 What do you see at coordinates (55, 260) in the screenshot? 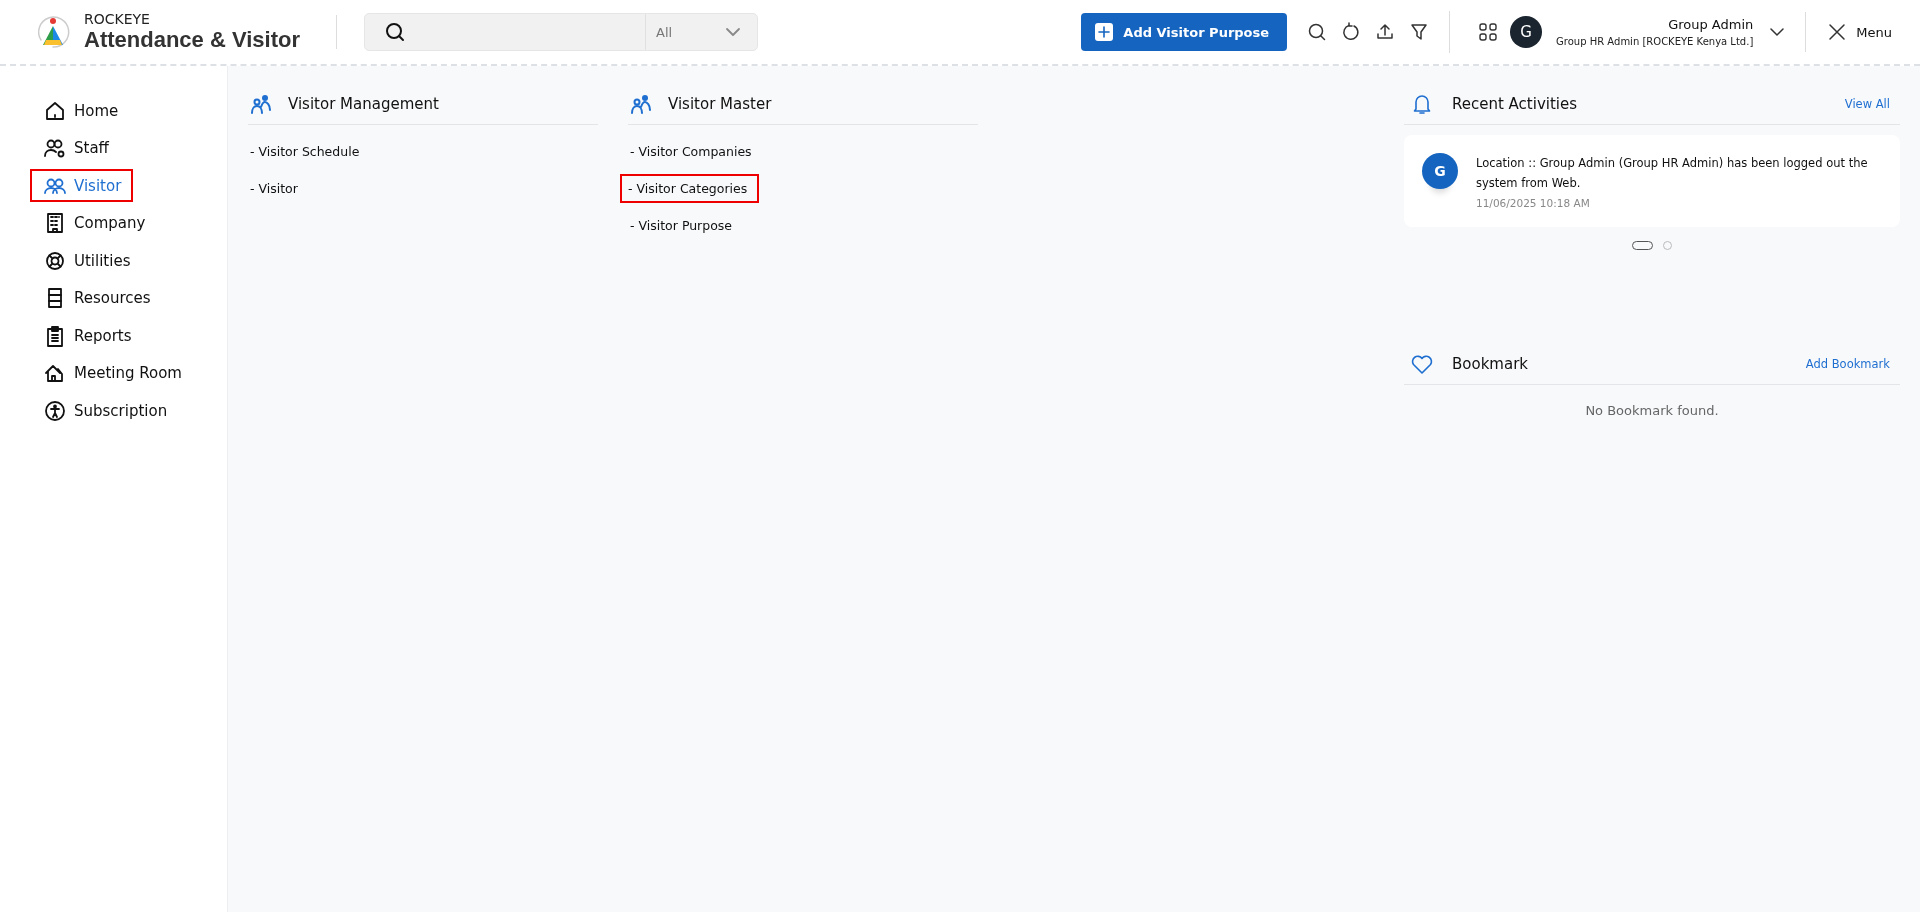
I see `lifebuoy-icon` at bounding box center [55, 260].